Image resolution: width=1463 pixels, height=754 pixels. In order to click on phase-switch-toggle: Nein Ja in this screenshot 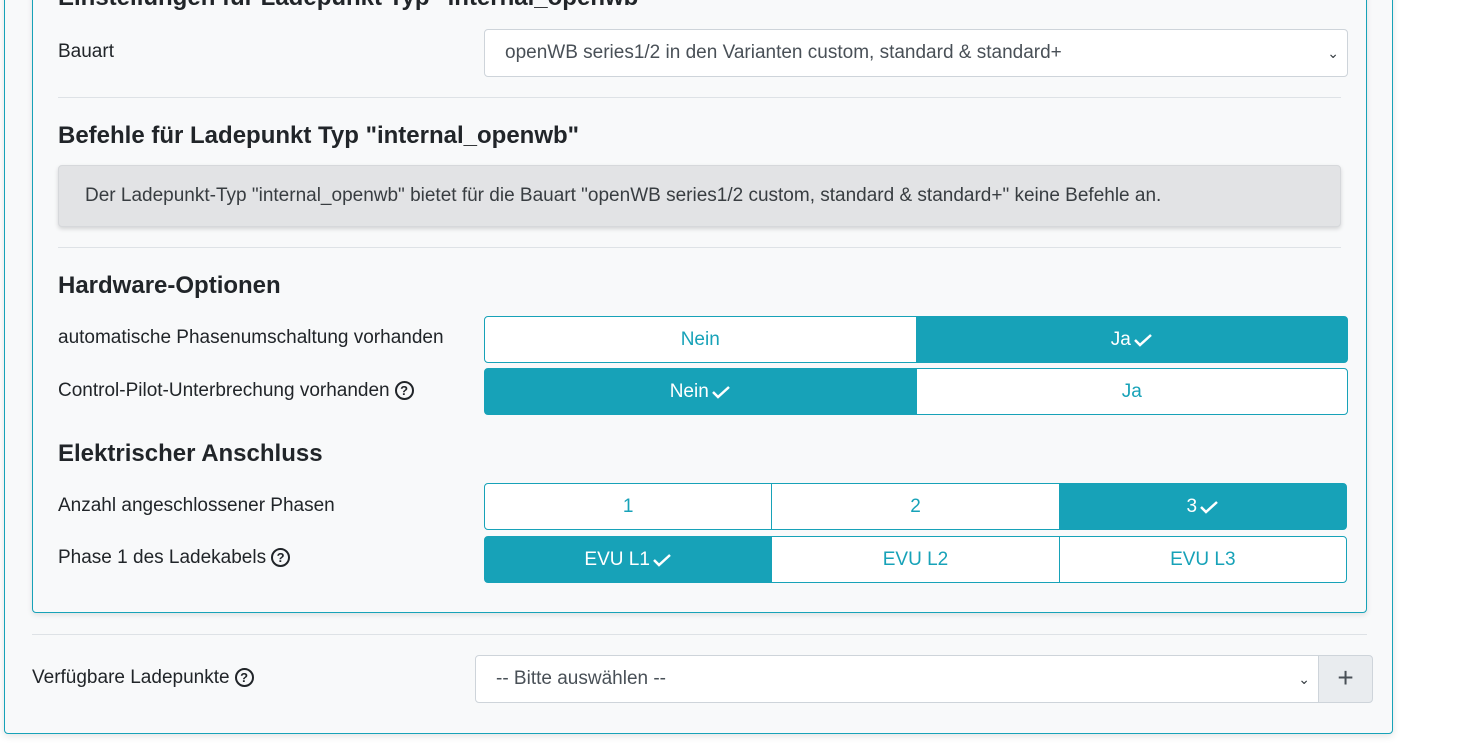, I will do `click(916, 339)`.